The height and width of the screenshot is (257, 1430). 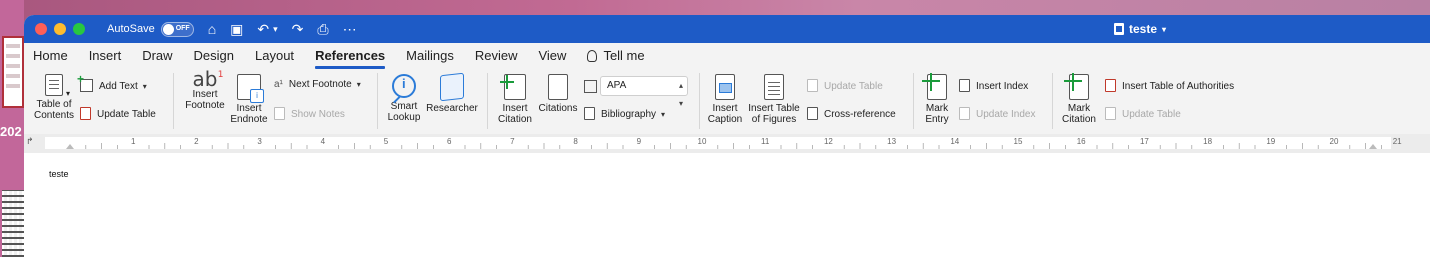 What do you see at coordinates (236, 29) in the screenshot?
I see `save-icon: ▣` at bounding box center [236, 29].